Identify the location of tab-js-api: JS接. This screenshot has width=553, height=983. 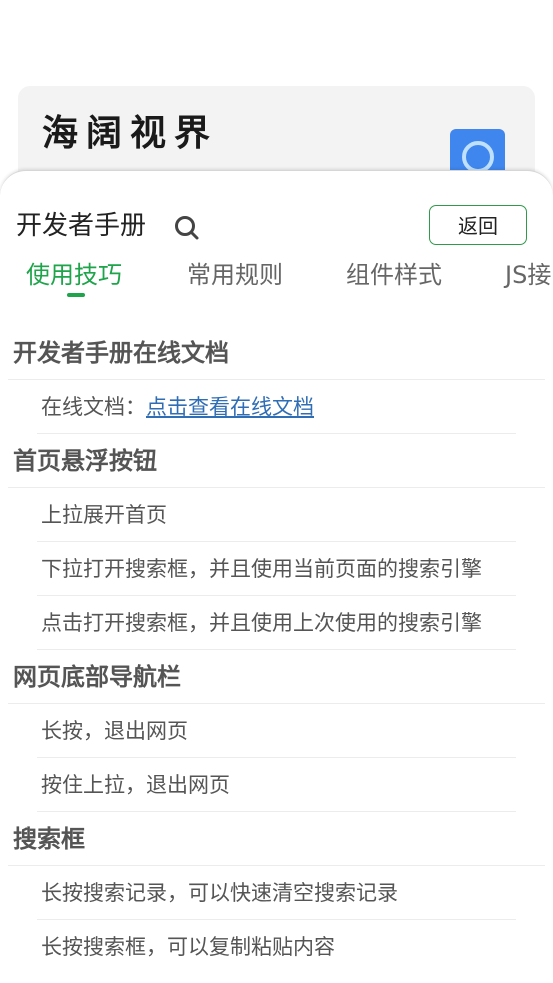
(528, 275).